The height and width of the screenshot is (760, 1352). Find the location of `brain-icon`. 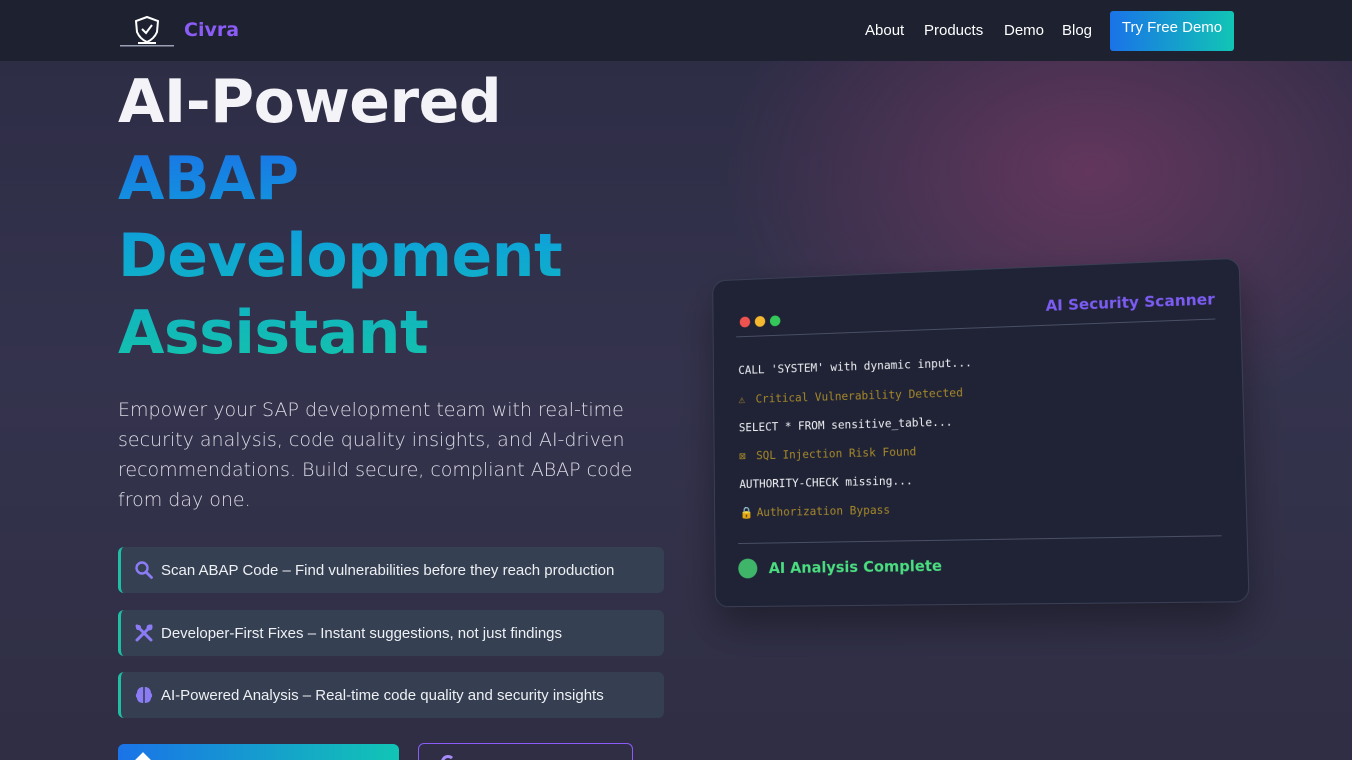

brain-icon is located at coordinates (144, 695).